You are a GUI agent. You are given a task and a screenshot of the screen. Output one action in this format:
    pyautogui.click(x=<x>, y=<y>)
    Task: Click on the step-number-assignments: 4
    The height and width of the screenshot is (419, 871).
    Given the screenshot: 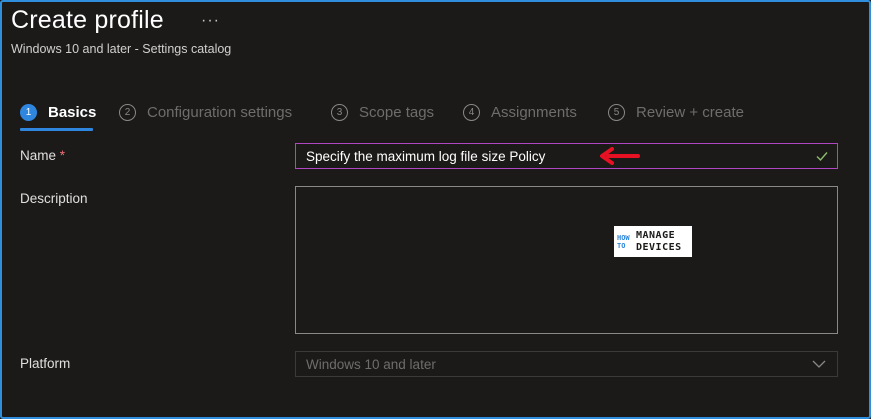 What is the action you would take?
    pyautogui.click(x=471, y=112)
    